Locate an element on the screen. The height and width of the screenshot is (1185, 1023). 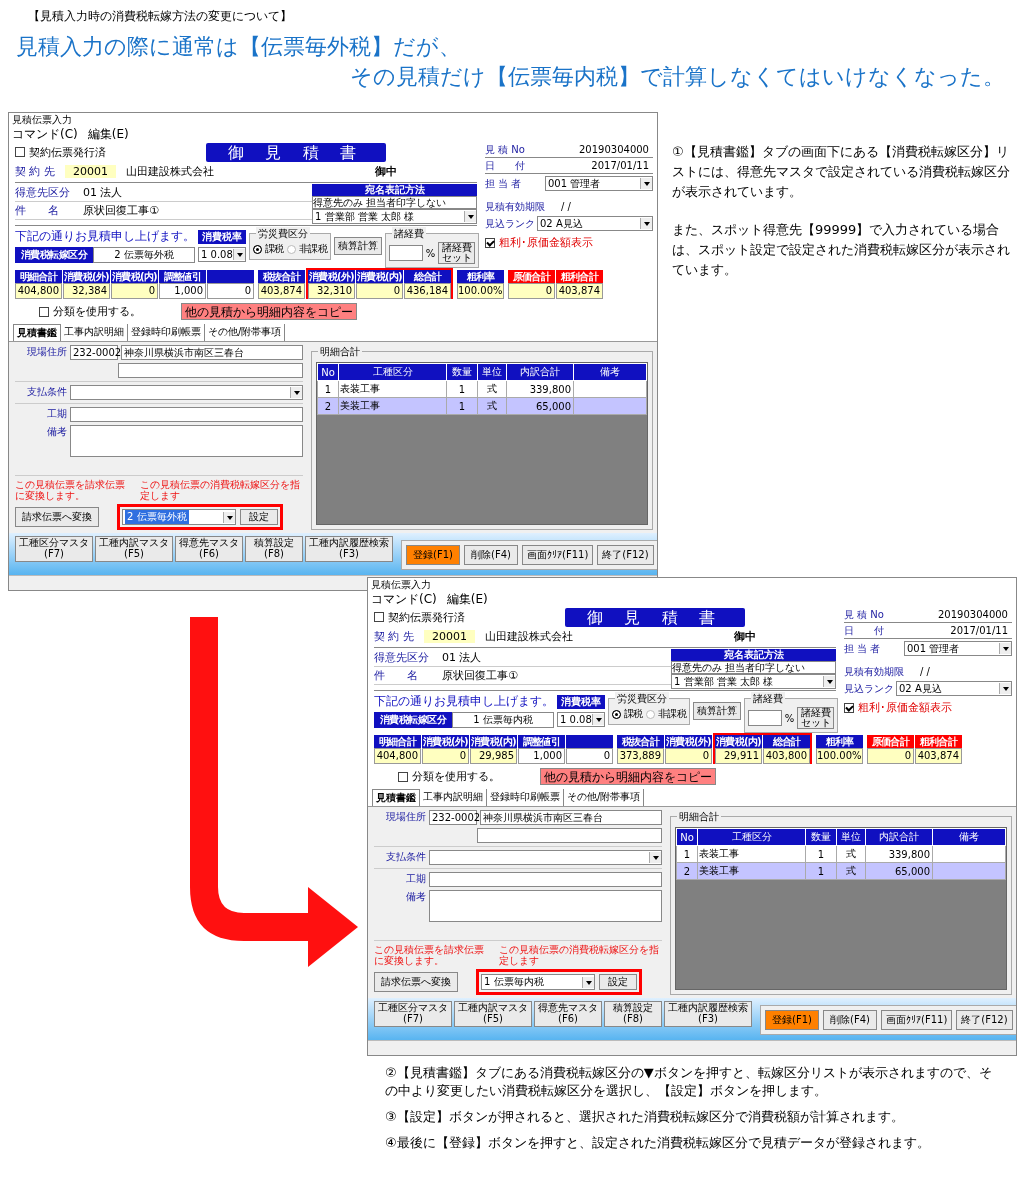
column-header: 明細合計 is located at coordinates (397, 741).